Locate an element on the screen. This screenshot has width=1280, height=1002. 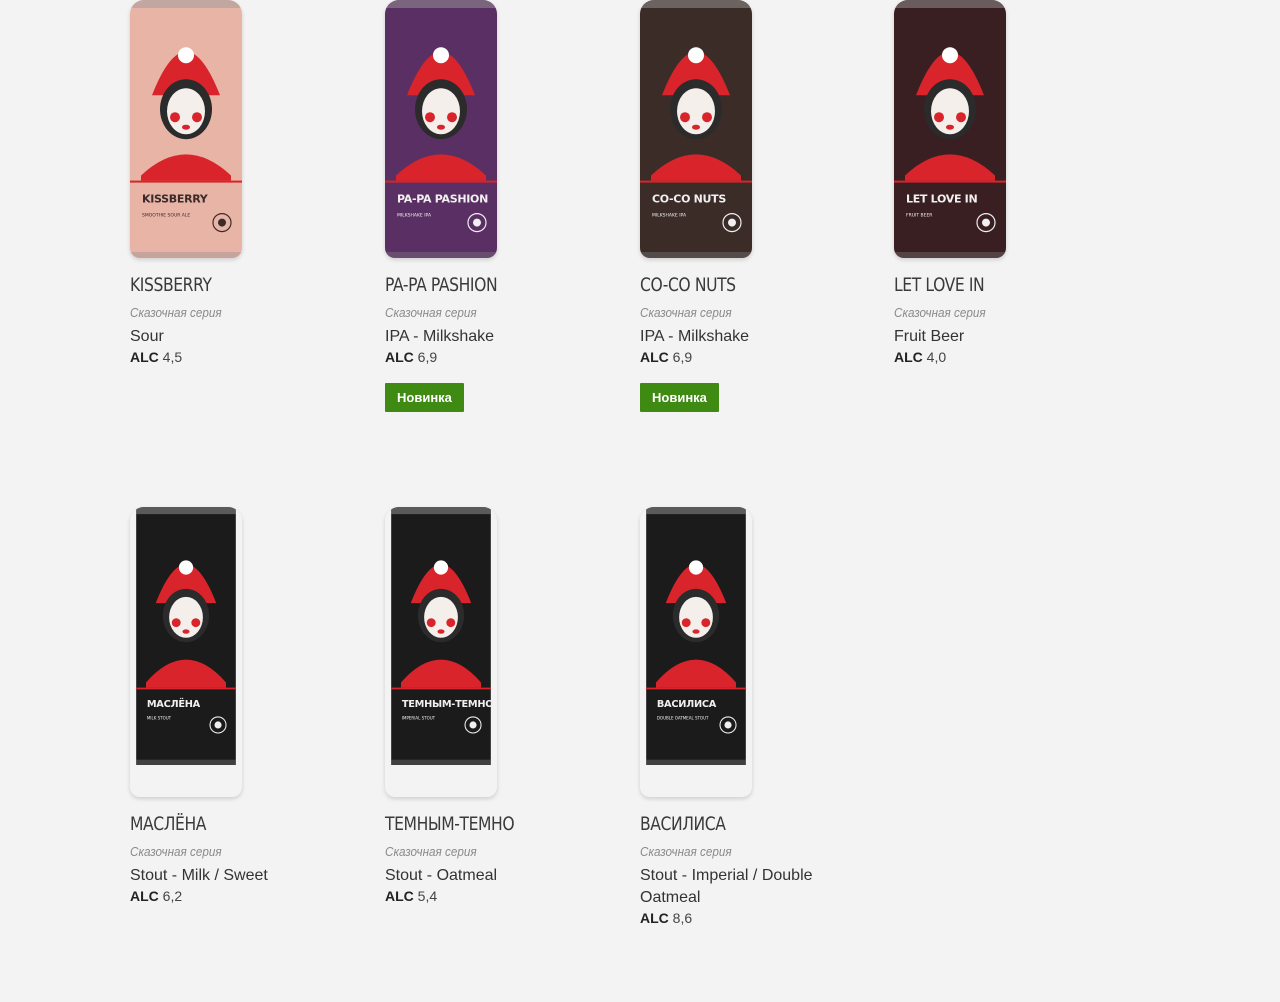
product-can-image: KISSBERRY SMOOTHIE SOUR ALE is located at coordinates (186, 129).